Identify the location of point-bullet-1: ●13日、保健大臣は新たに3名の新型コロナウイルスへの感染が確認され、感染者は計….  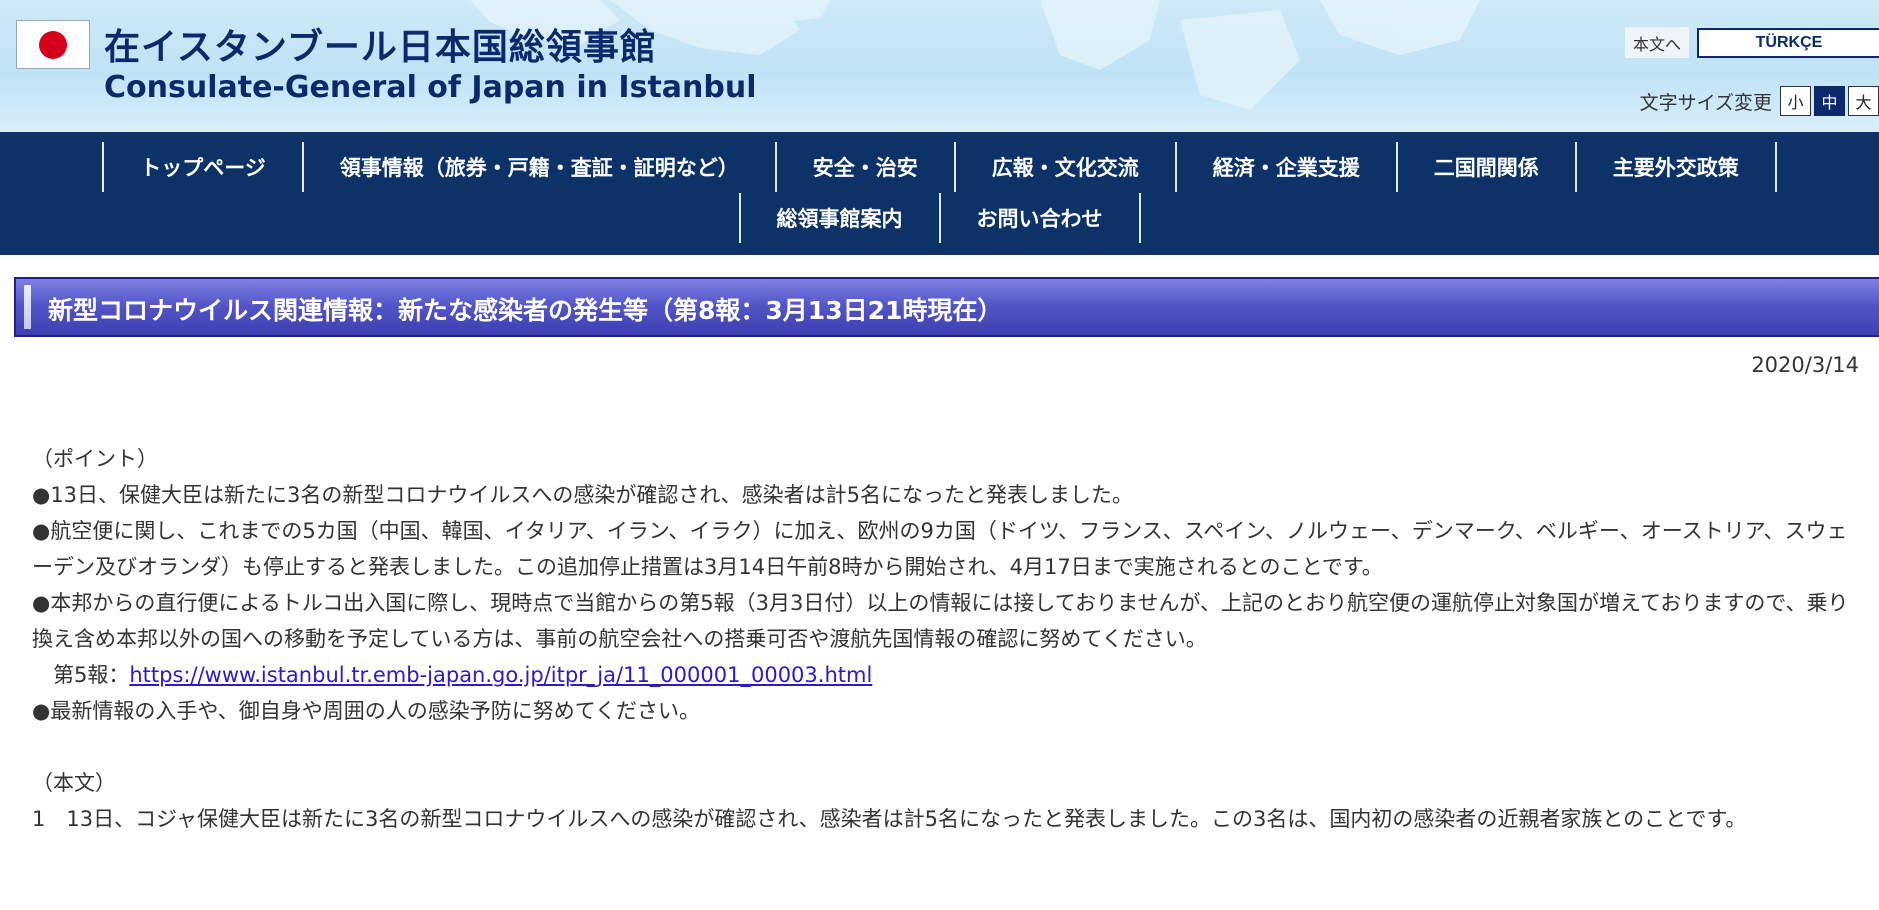
(582, 495).